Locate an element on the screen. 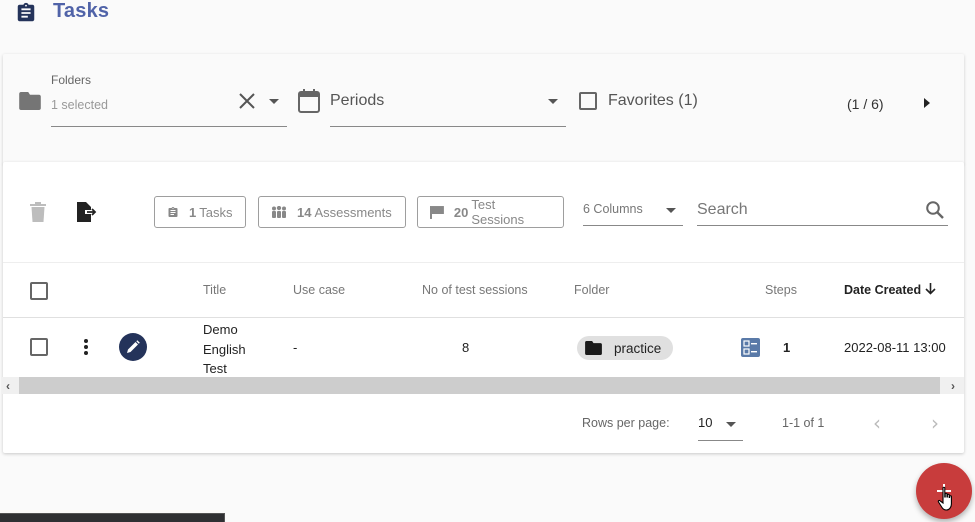  periods-underline is located at coordinates (448, 126).